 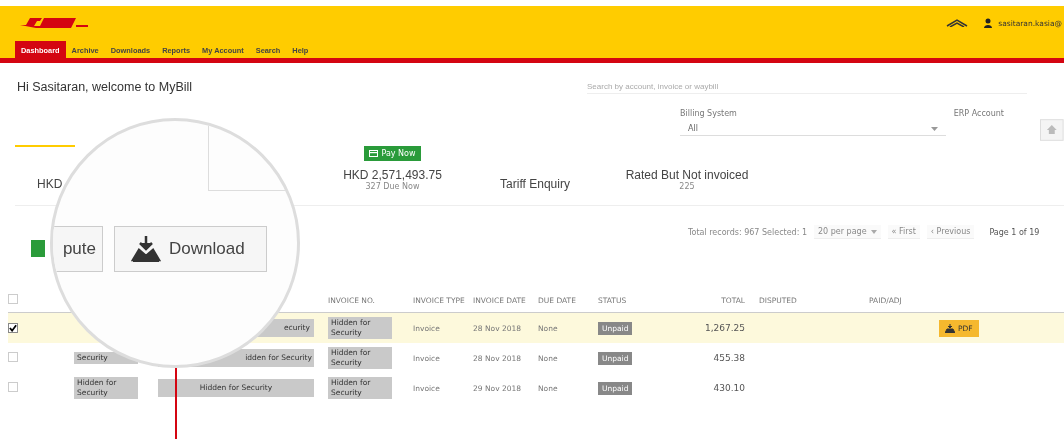 What do you see at coordinates (687, 175) in the screenshot?
I see `summary-title: Rated But Not invoiced` at bounding box center [687, 175].